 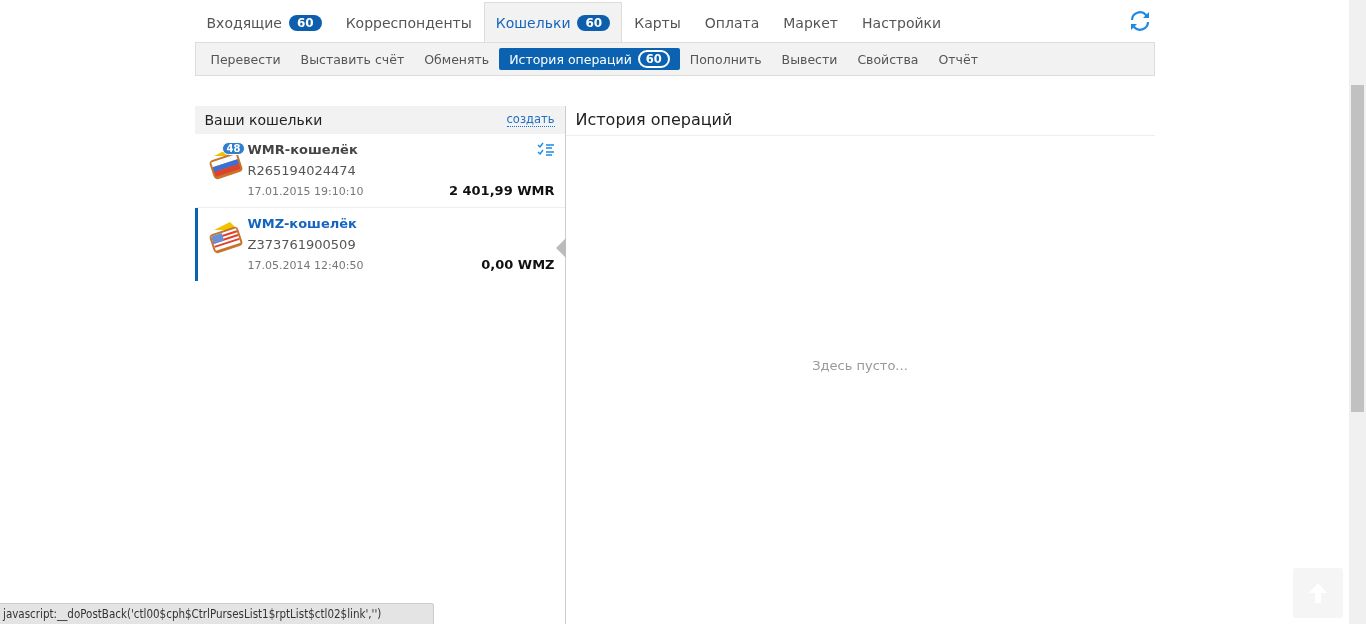 What do you see at coordinates (245, 59) in the screenshot?
I see `sub-tab: Перевести` at bounding box center [245, 59].